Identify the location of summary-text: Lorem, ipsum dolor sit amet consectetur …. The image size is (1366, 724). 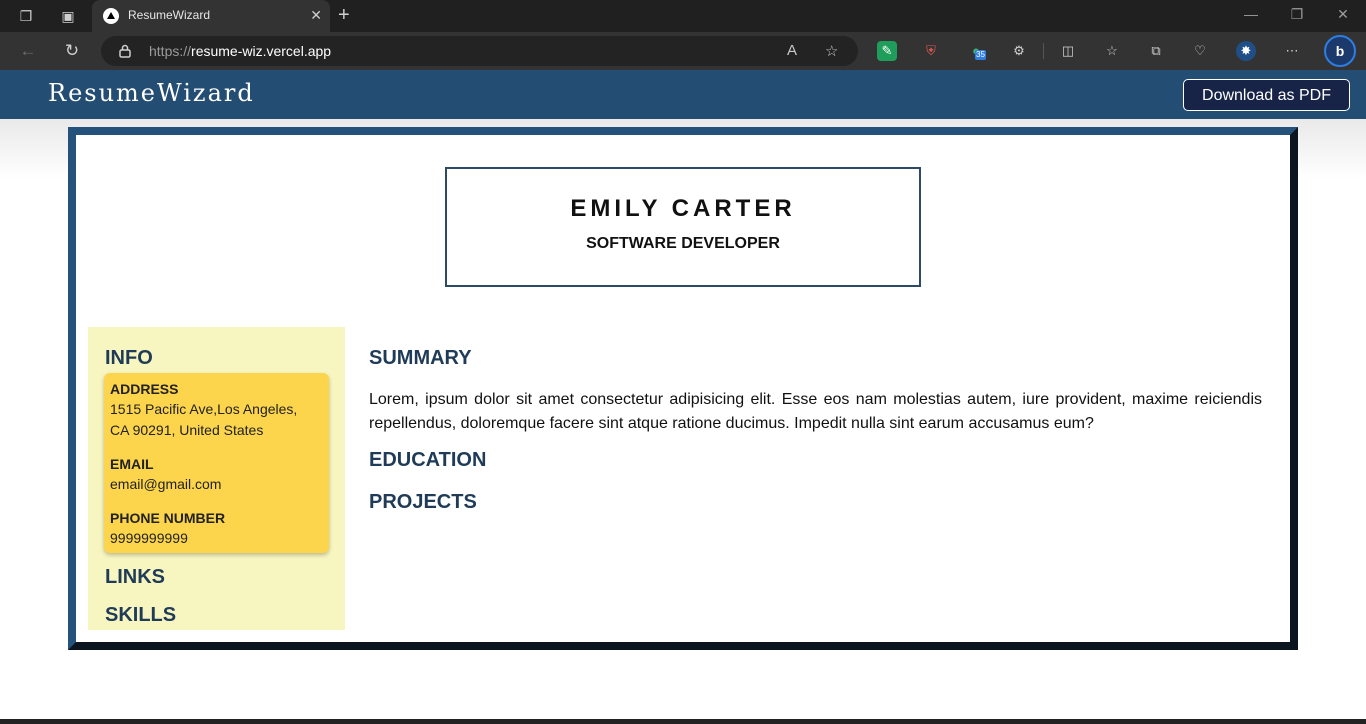
(815, 411).